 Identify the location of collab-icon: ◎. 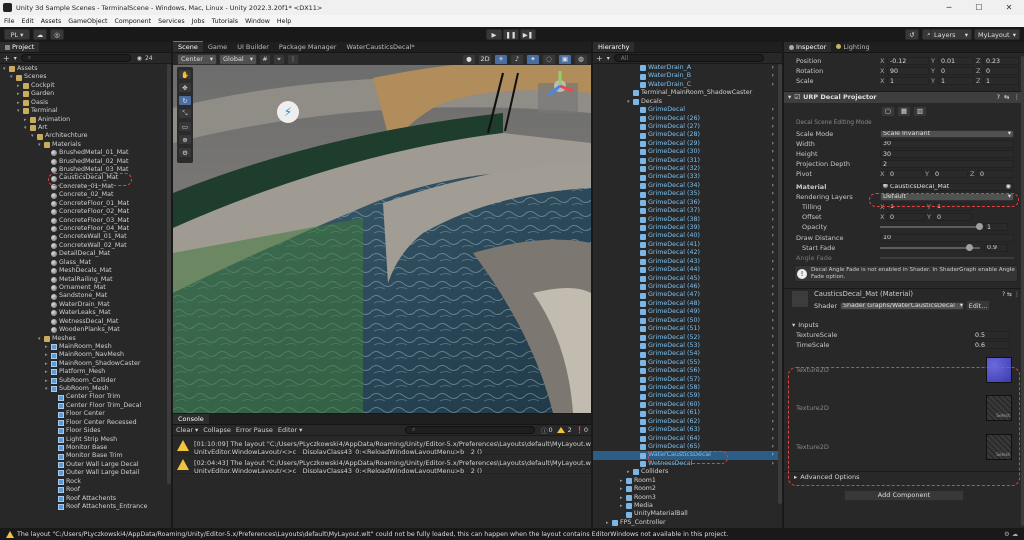
(57, 34).